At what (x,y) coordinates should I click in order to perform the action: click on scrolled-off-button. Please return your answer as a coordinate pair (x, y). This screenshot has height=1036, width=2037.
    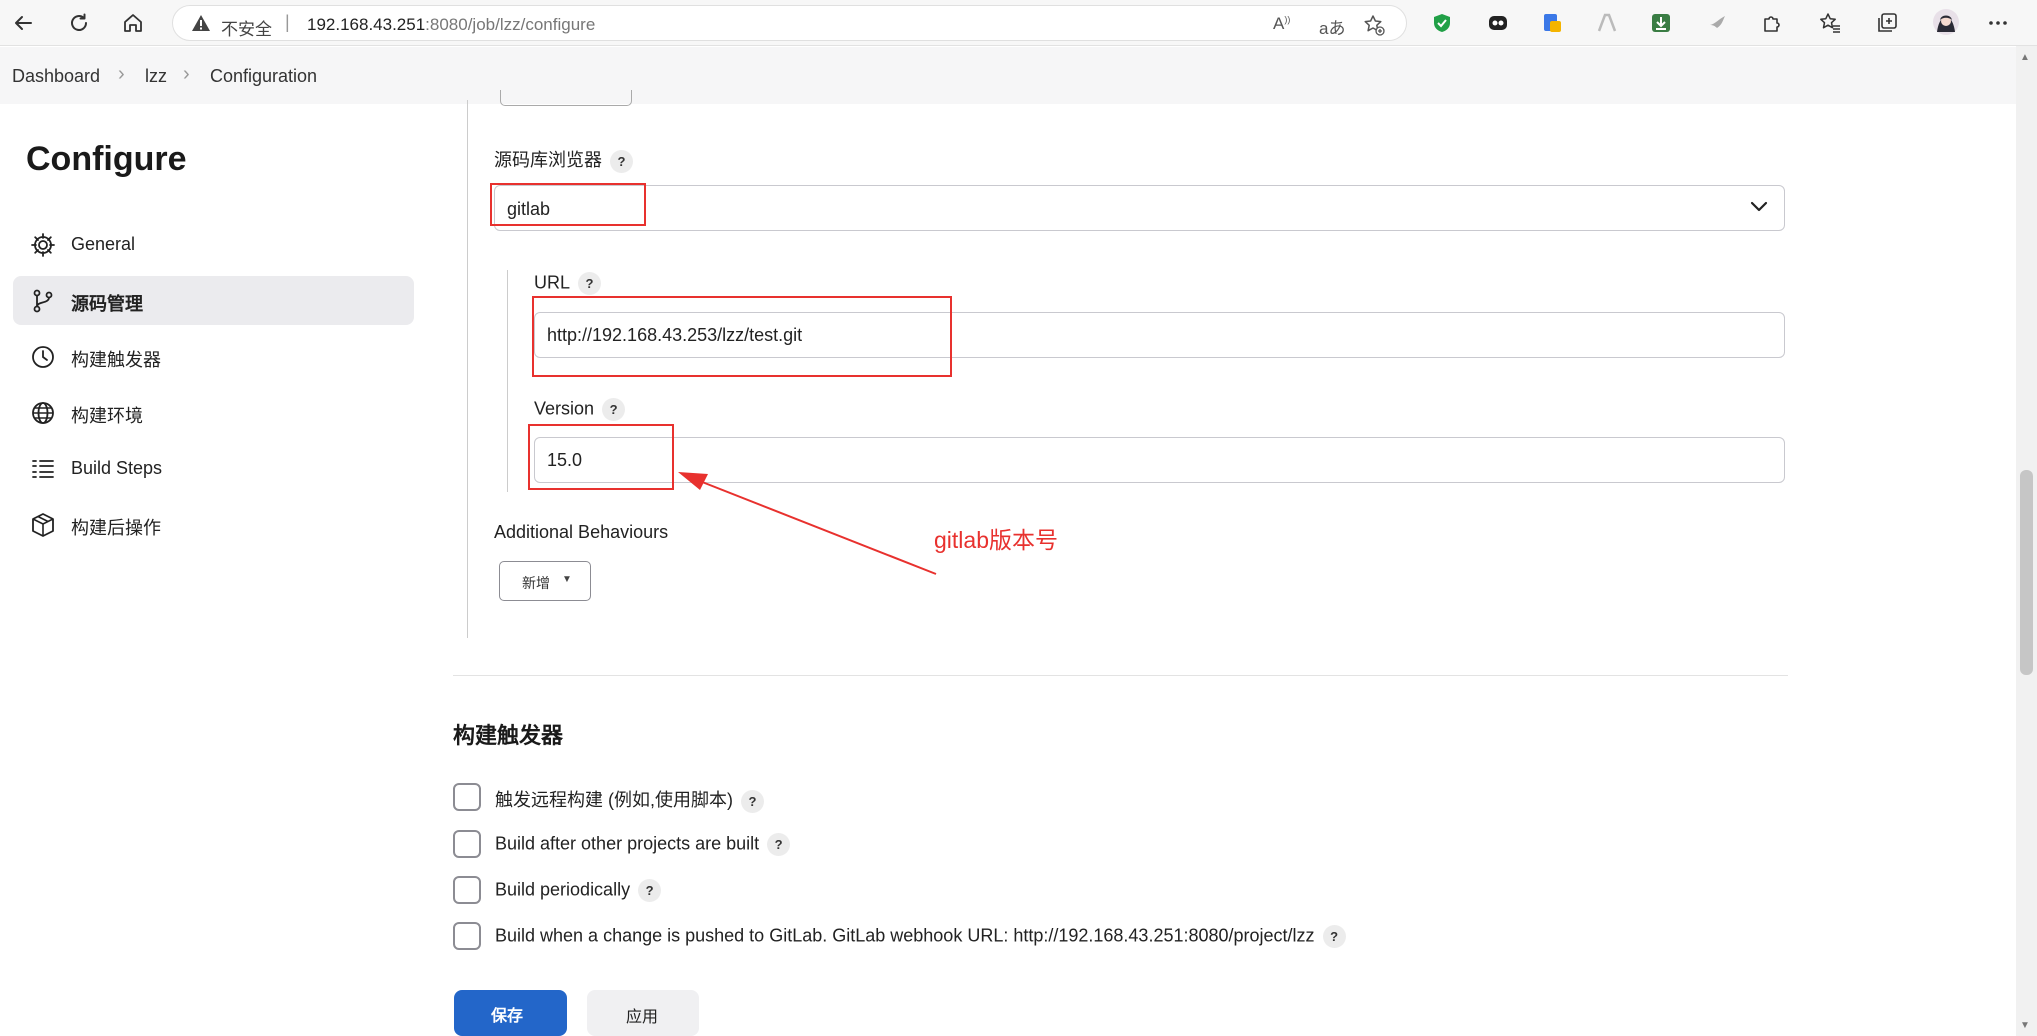
    Looking at the image, I should click on (566, 98).